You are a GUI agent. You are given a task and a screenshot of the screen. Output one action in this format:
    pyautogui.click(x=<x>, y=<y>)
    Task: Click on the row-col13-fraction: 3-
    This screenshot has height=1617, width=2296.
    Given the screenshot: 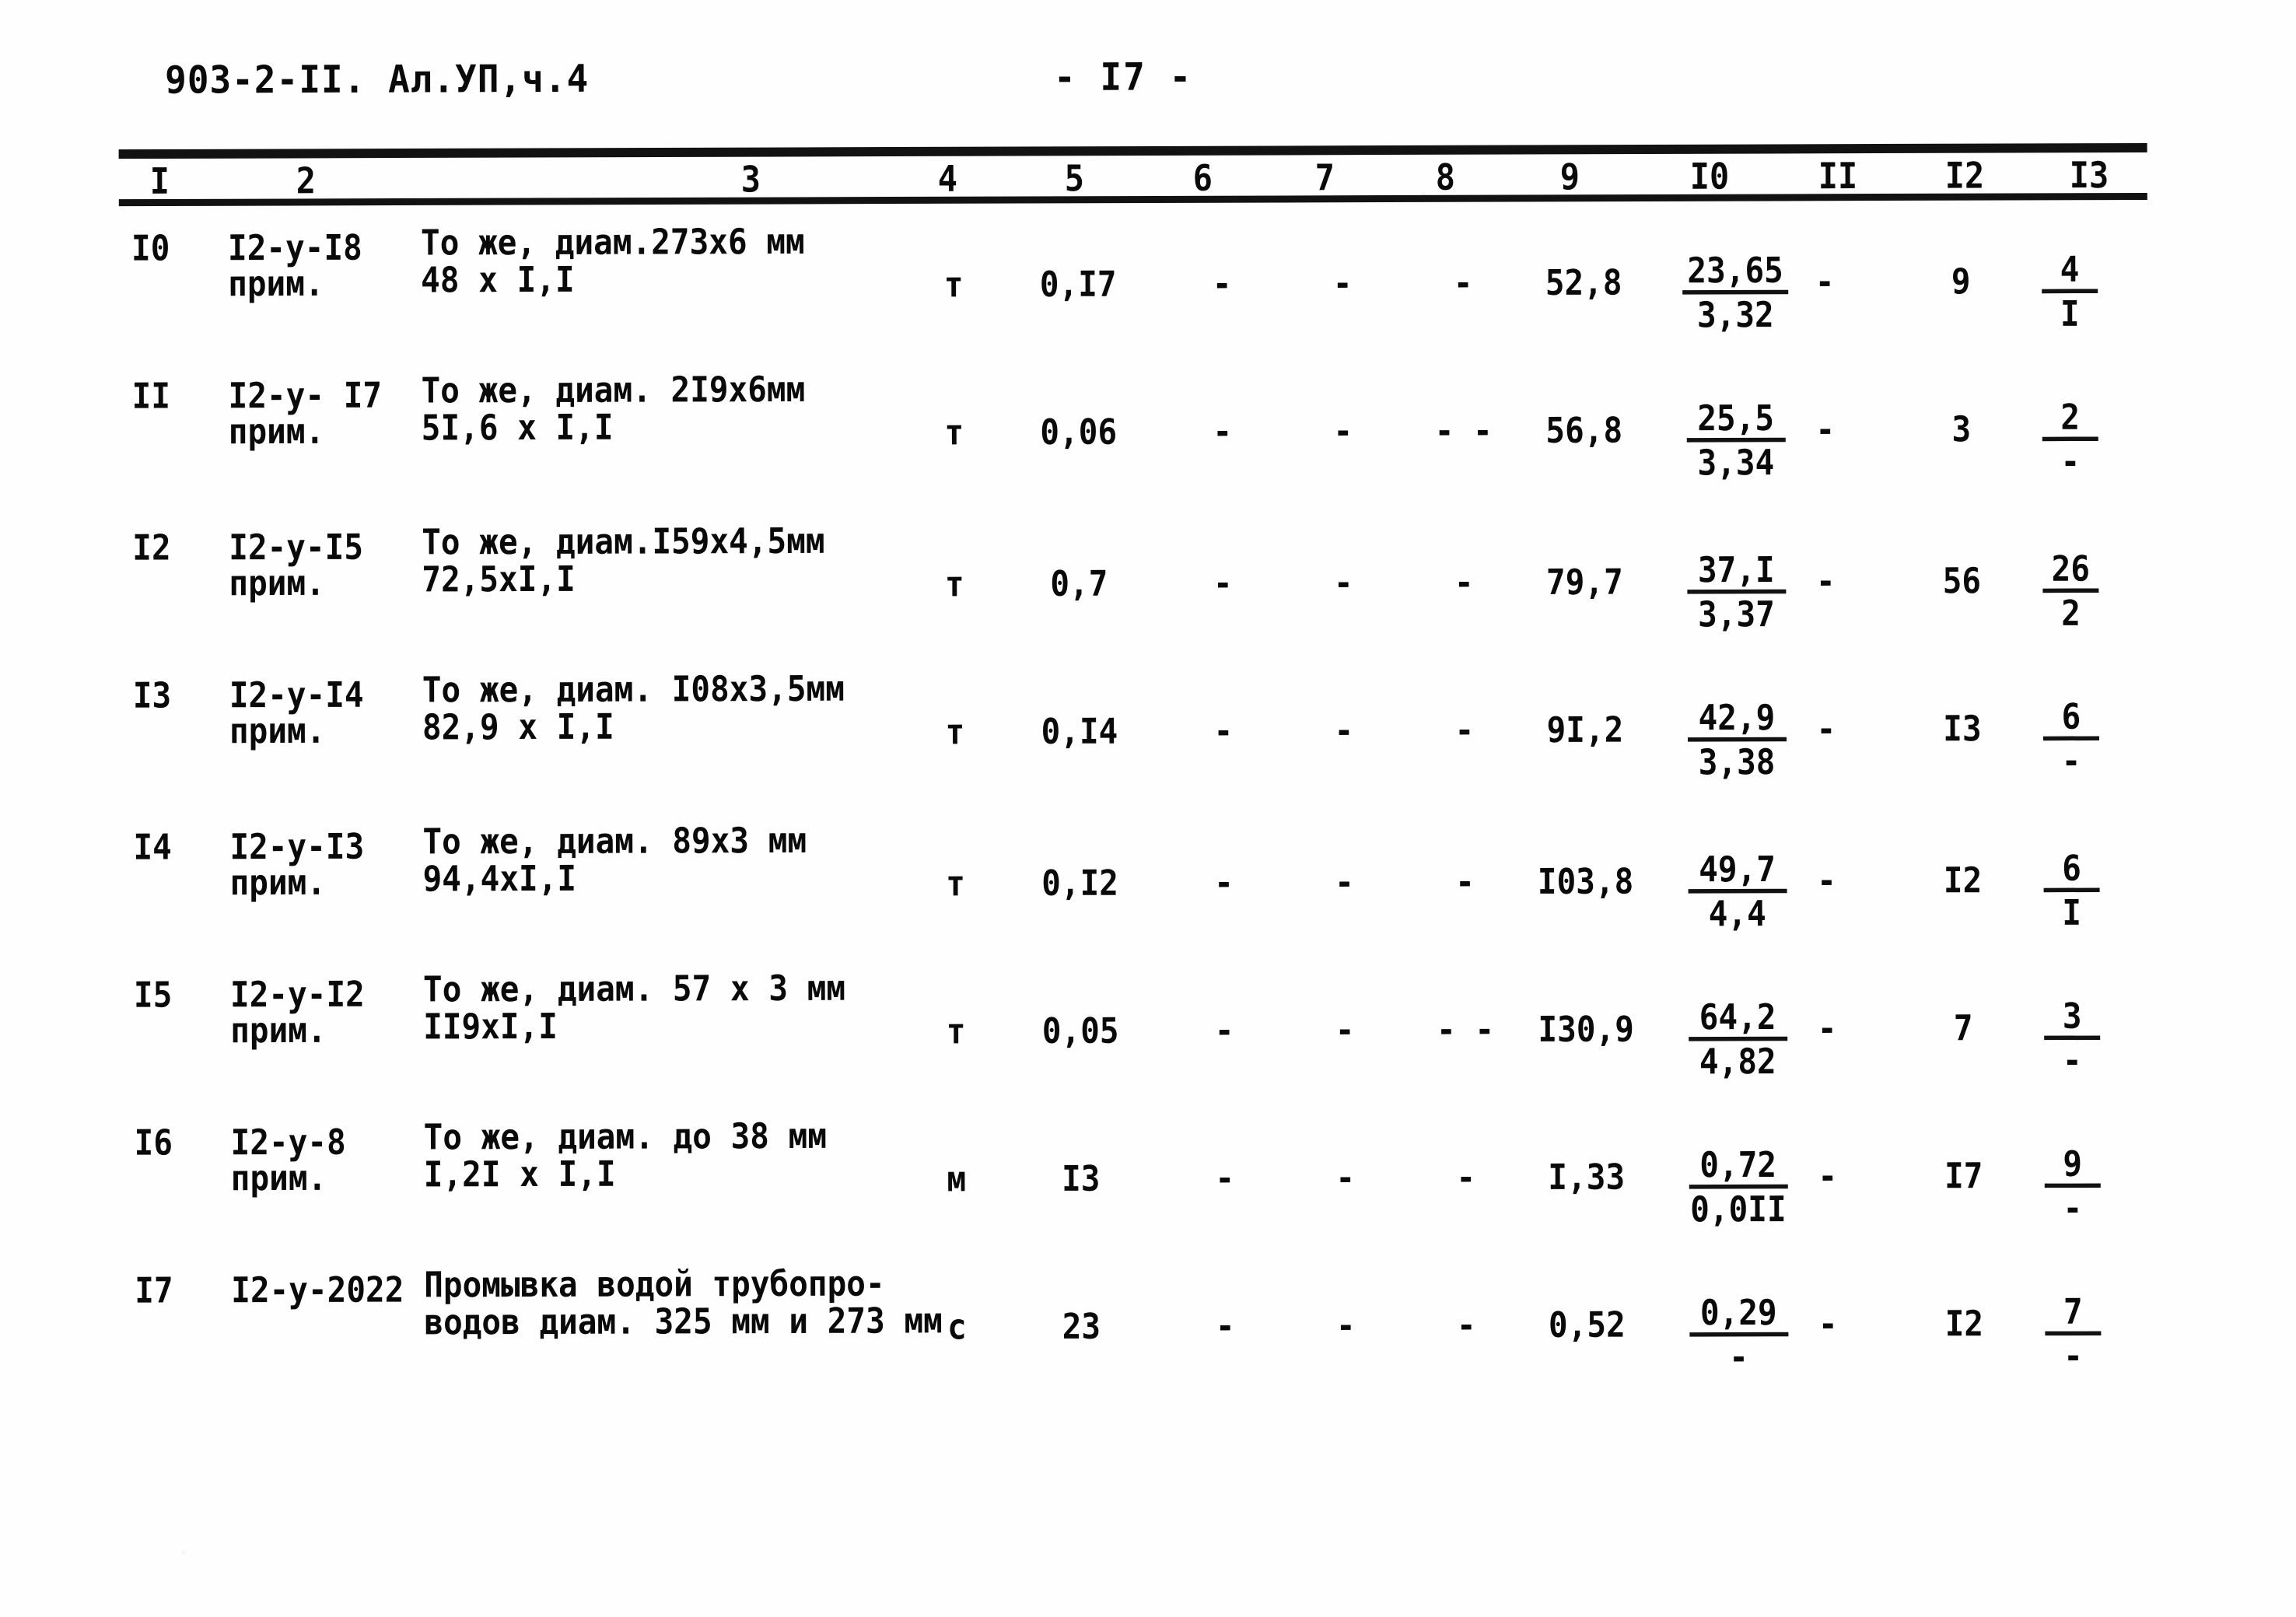 What is the action you would take?
    pyautogui.click(x=2072, y=1038)
    